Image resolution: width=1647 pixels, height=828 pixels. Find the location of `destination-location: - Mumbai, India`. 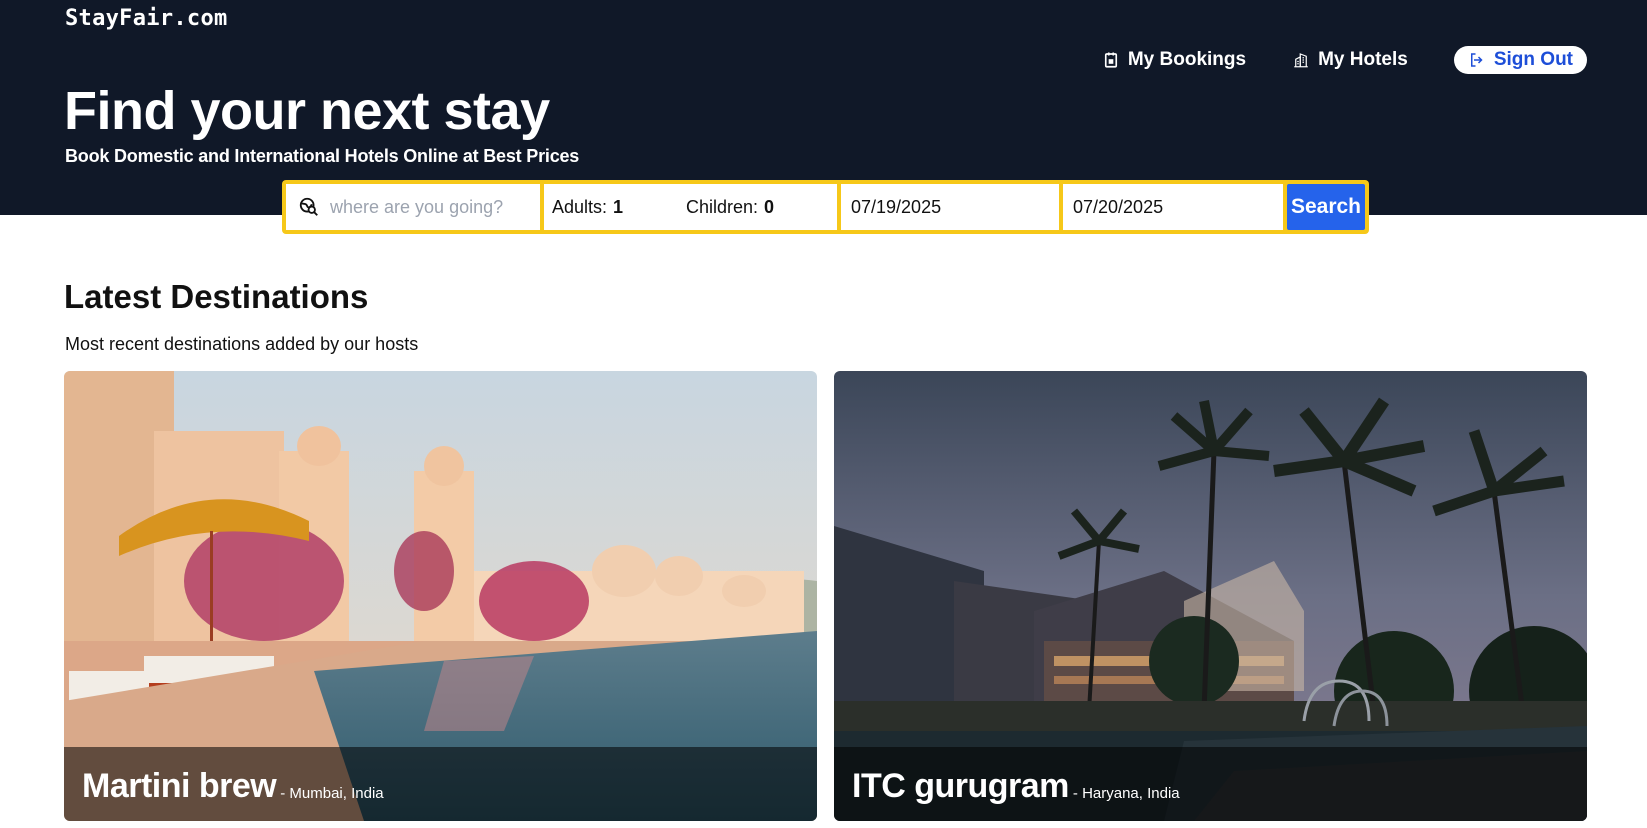

destination-location: - Mumbai, India is located at coordinates (332, 793).